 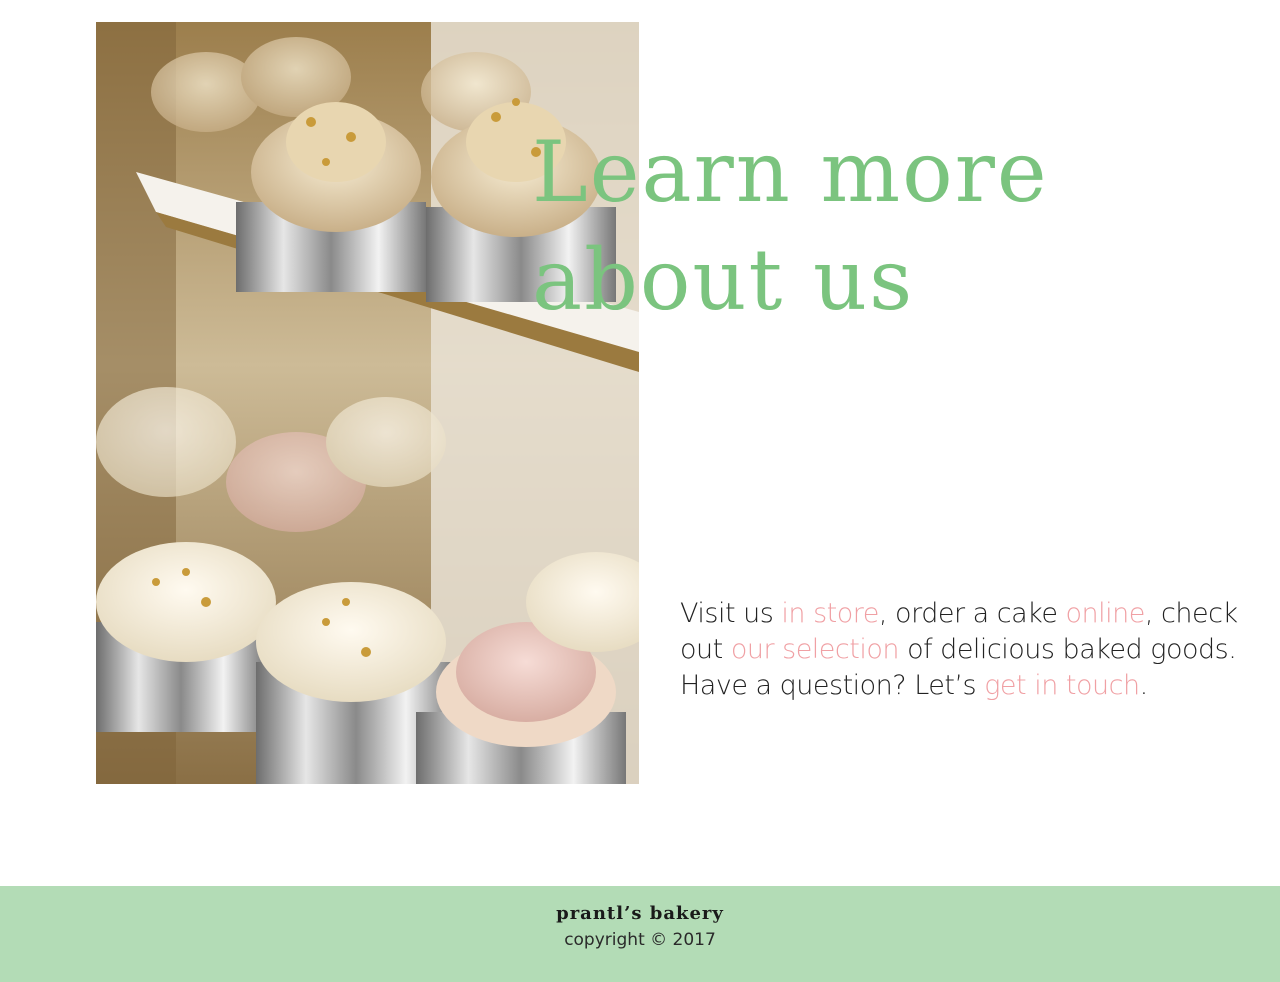 What do you see at coordinates (1144, 685) in the screenshot?
I see `intro-text: .` at bounding box center [1144, 685].